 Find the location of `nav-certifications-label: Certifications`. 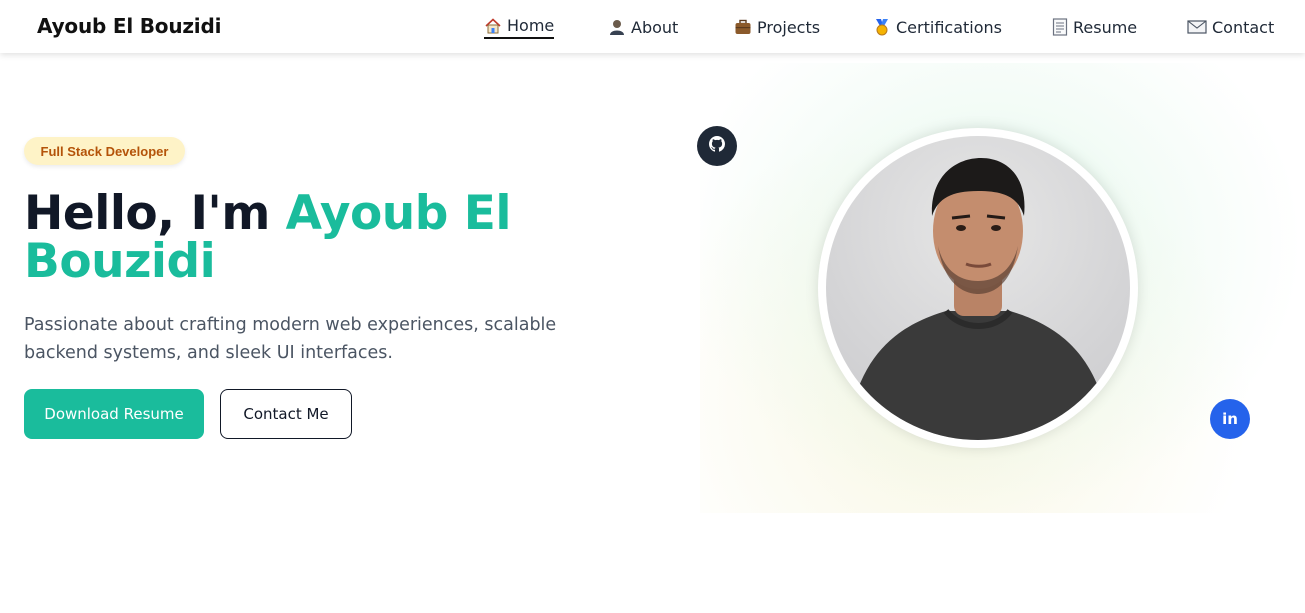

nav-certifications-label: Certifications is located at coordinates (949, 27).